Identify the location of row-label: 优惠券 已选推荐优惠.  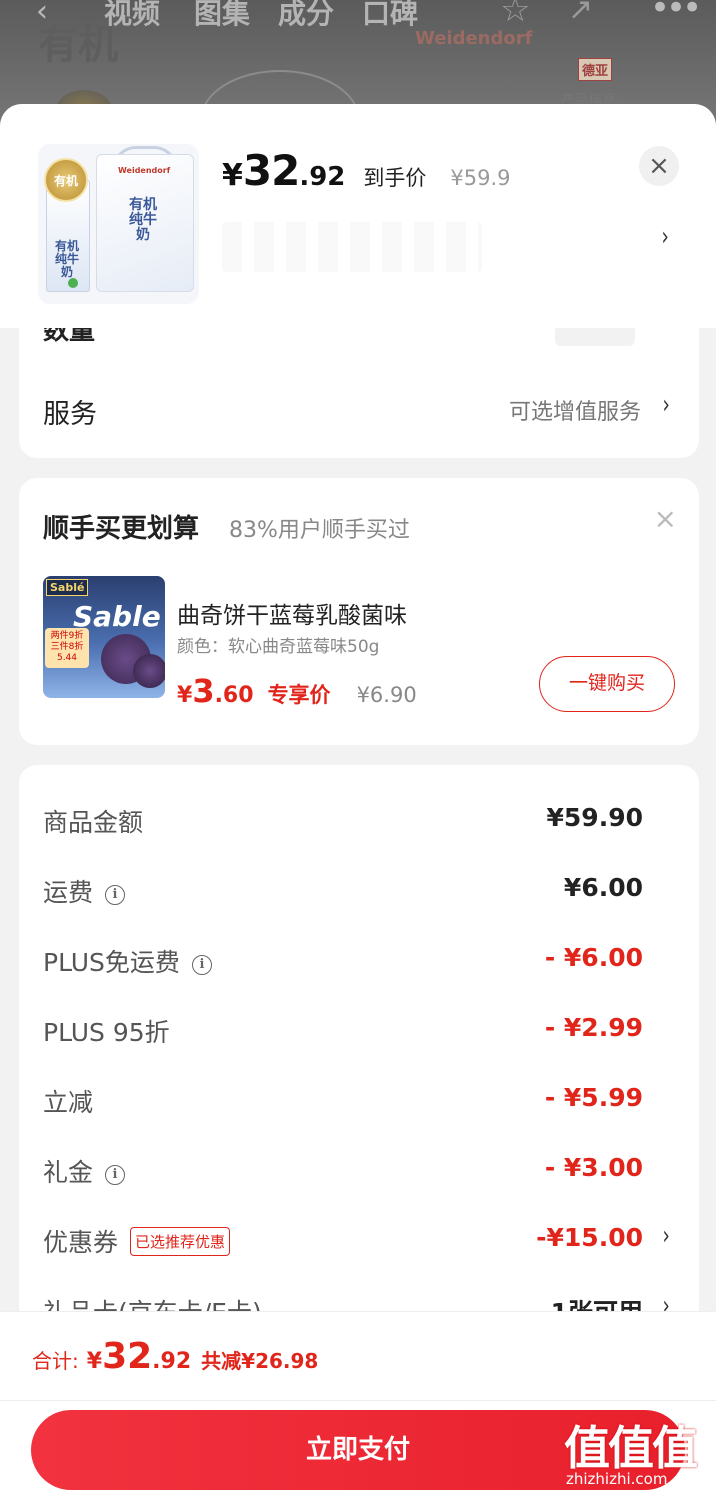
(137, 1241).